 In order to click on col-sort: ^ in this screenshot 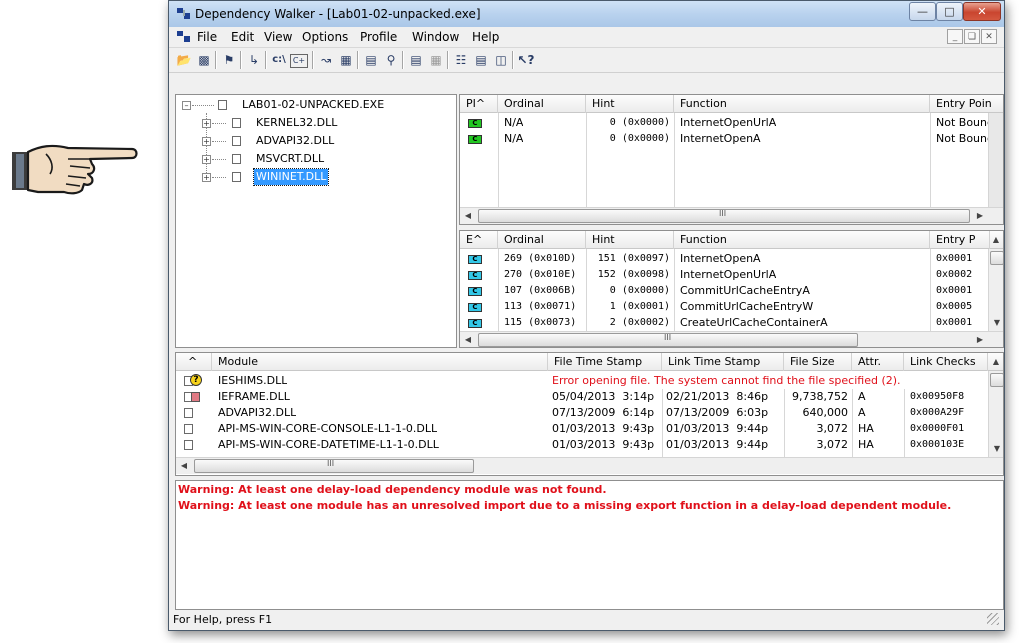, I will do `click(194, 362)`.